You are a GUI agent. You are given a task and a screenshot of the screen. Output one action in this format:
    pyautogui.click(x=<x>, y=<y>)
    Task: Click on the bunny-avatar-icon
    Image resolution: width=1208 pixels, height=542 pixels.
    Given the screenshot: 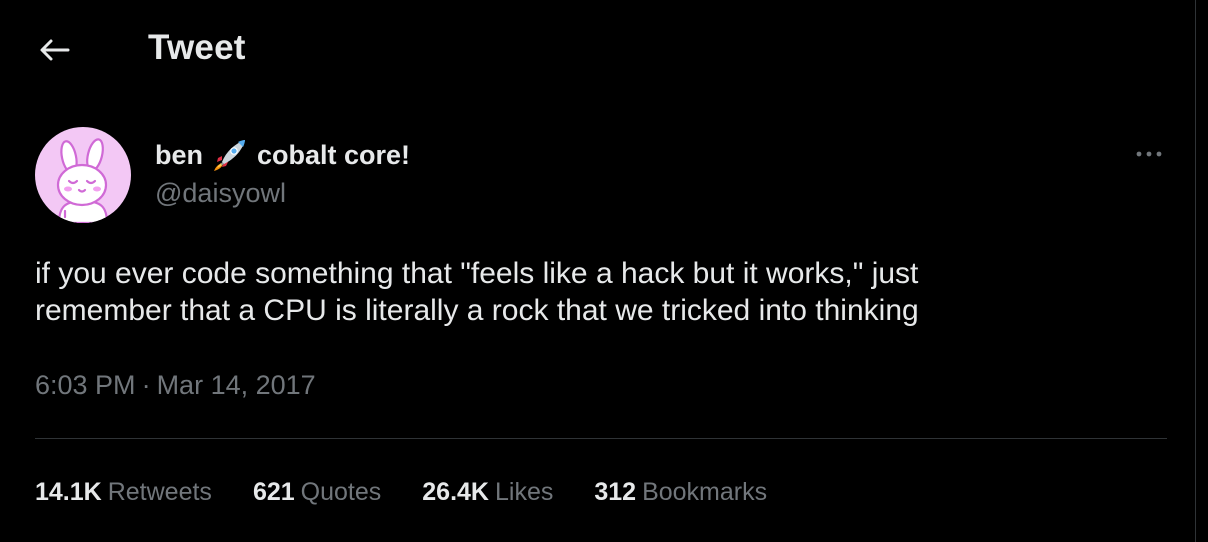 What is the action you would take?
    pyautogui.click(x=82, y=180)
    